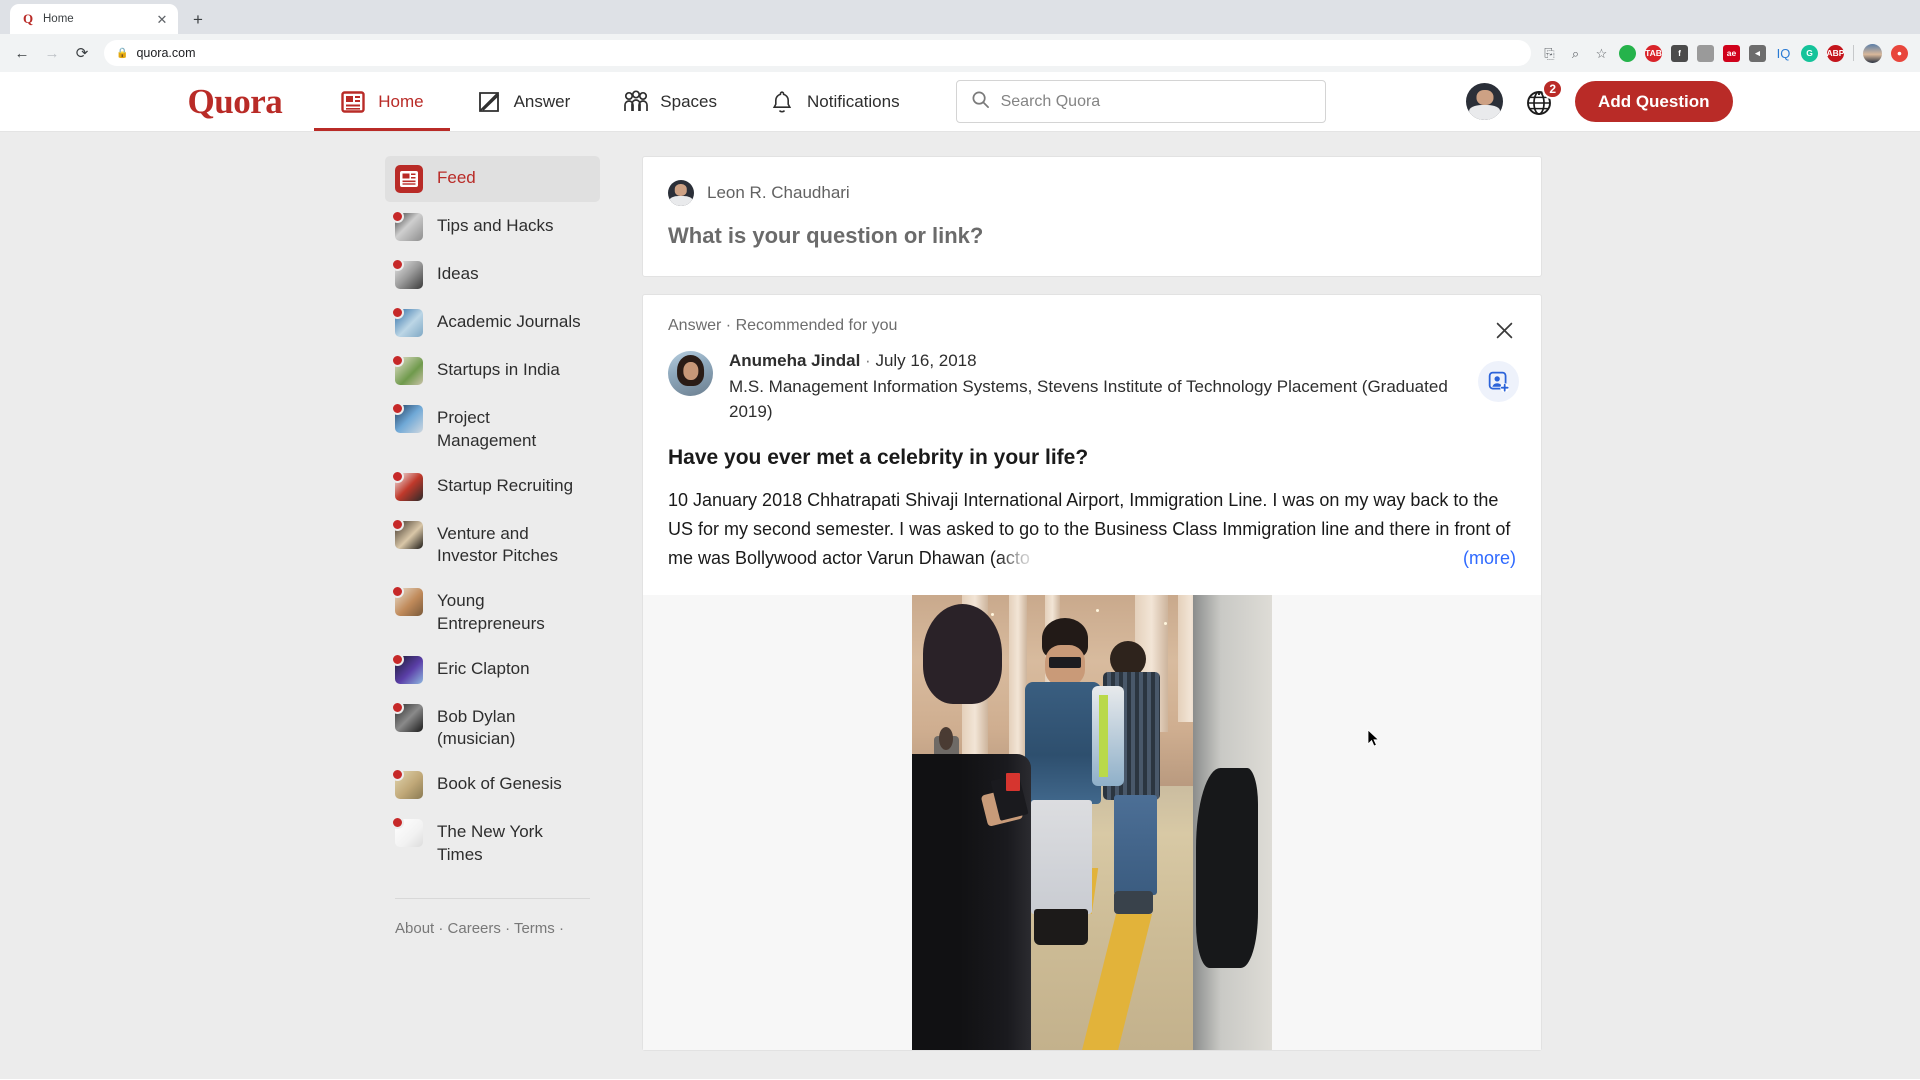  Describe the element at coordinates (456, 177) in the screenshot. I see `sidebar-item-label: Feed` at that location.